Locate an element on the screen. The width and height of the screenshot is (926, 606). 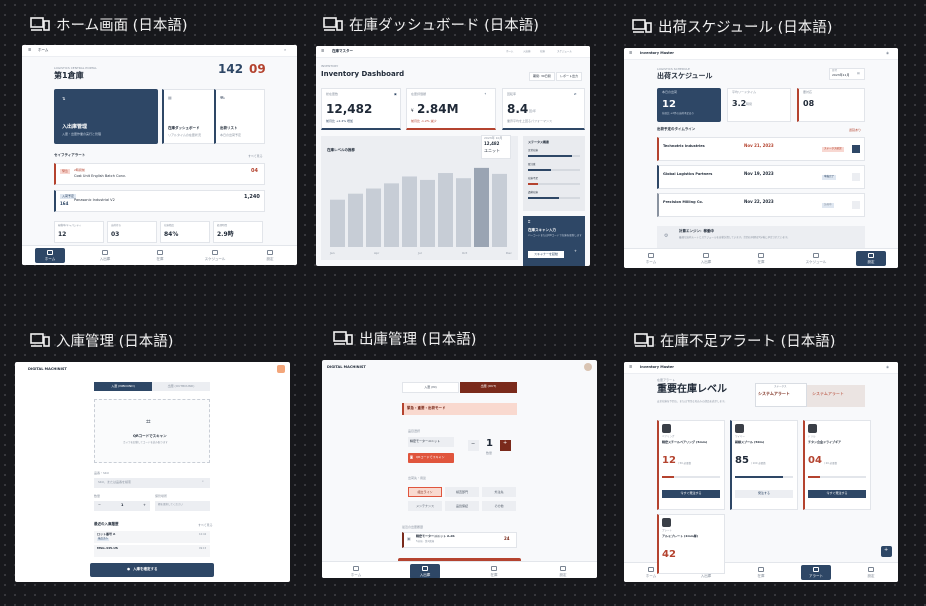
qr-scan-icon: ⌗ is located at coordinates (148, 421).